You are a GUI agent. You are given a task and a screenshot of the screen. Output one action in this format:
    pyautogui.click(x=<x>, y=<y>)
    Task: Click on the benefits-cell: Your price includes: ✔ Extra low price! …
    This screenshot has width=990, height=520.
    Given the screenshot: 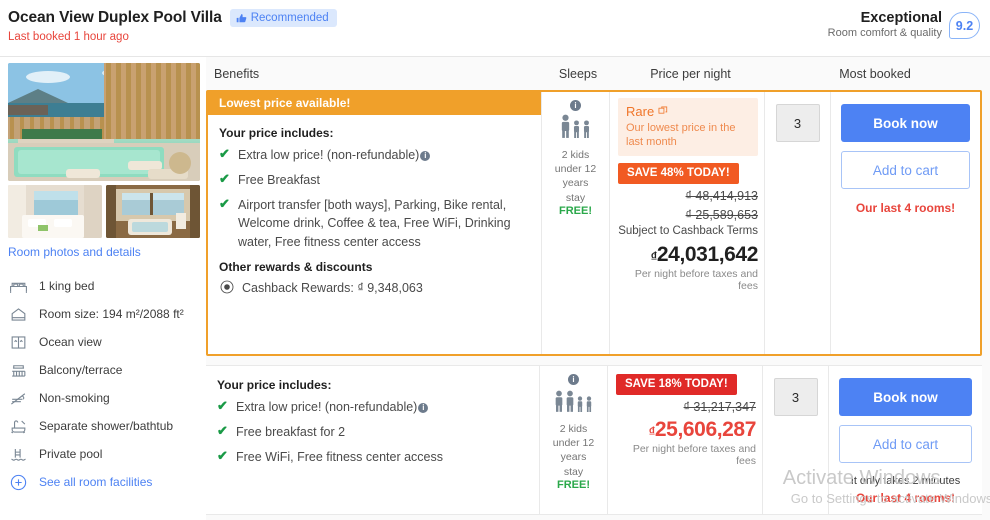 What is the action you would take?
    pyautogui.click(x=373, y=440)
    